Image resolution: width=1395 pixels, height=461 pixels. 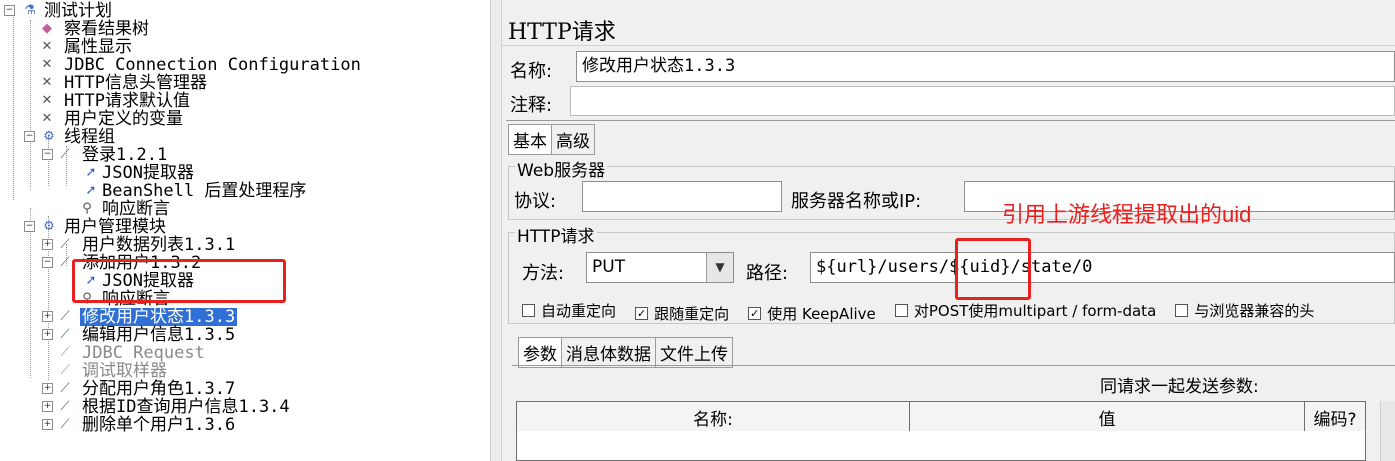 I want to click on param-tab-bar: 参数 消息体数据 文件上传, so click(x=625, y=352).